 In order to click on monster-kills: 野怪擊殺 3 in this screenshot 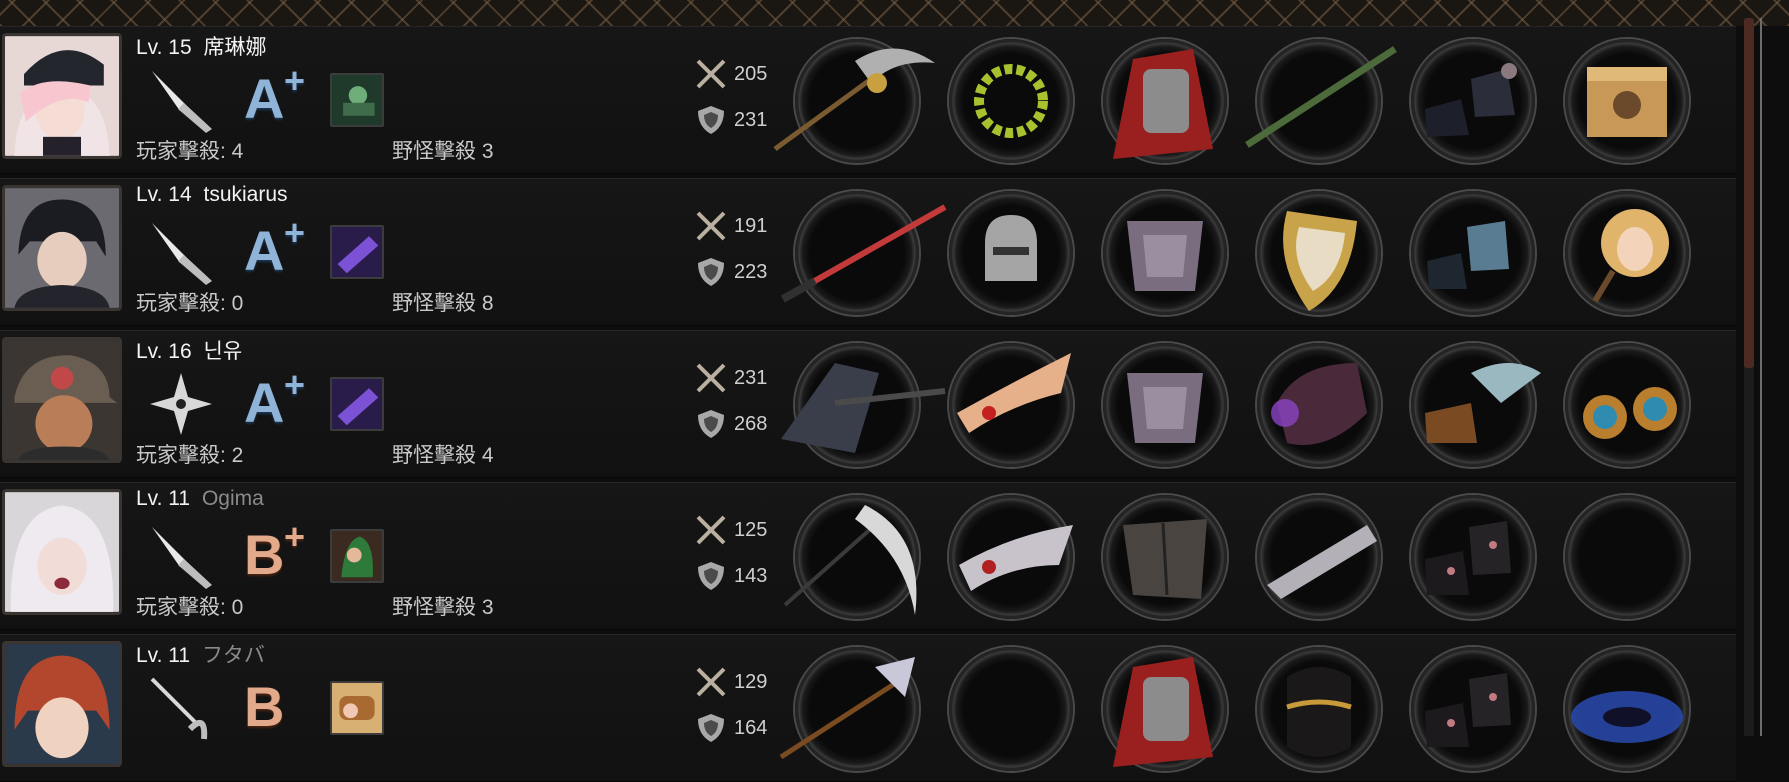, I will do `click(443, 151)`.